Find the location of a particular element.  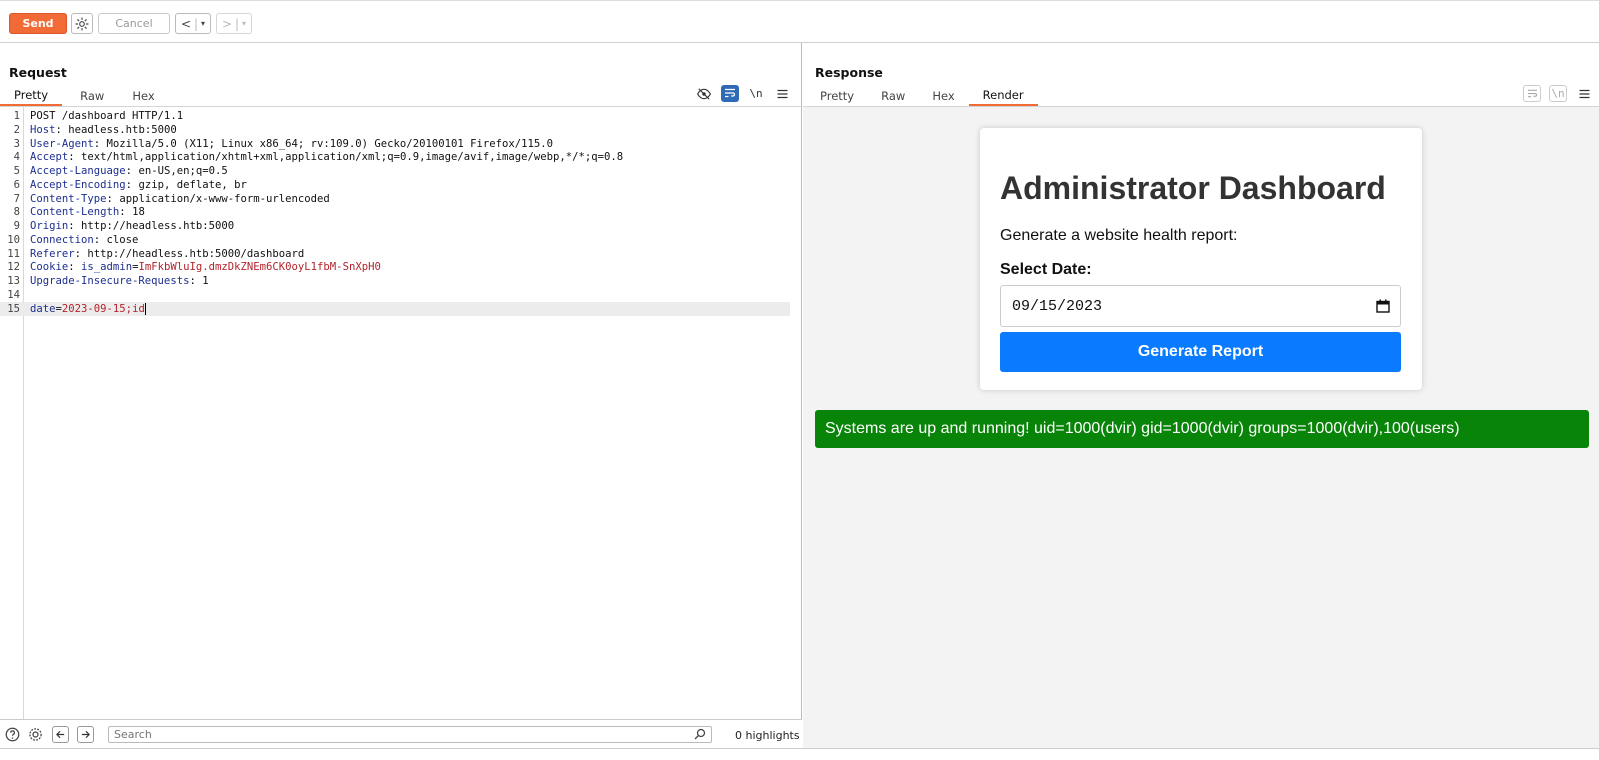

request-title: Request is located at coordinates (38, 72).